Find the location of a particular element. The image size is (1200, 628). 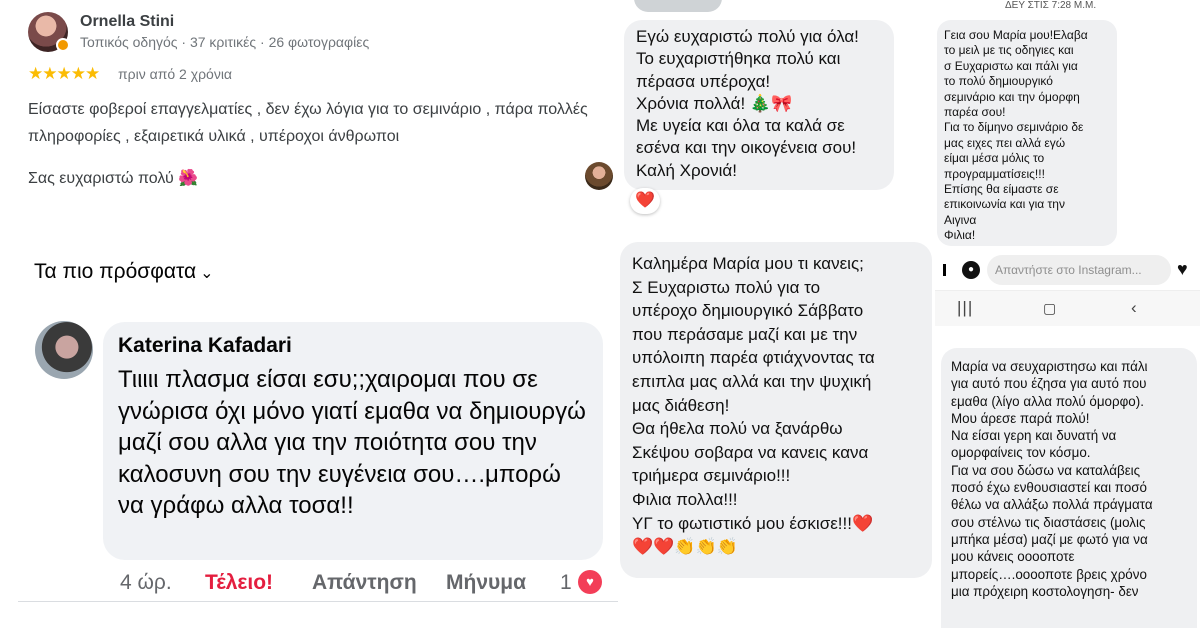

message-line: προγραμματίσεις!!! is located at coordinates (994, 173).